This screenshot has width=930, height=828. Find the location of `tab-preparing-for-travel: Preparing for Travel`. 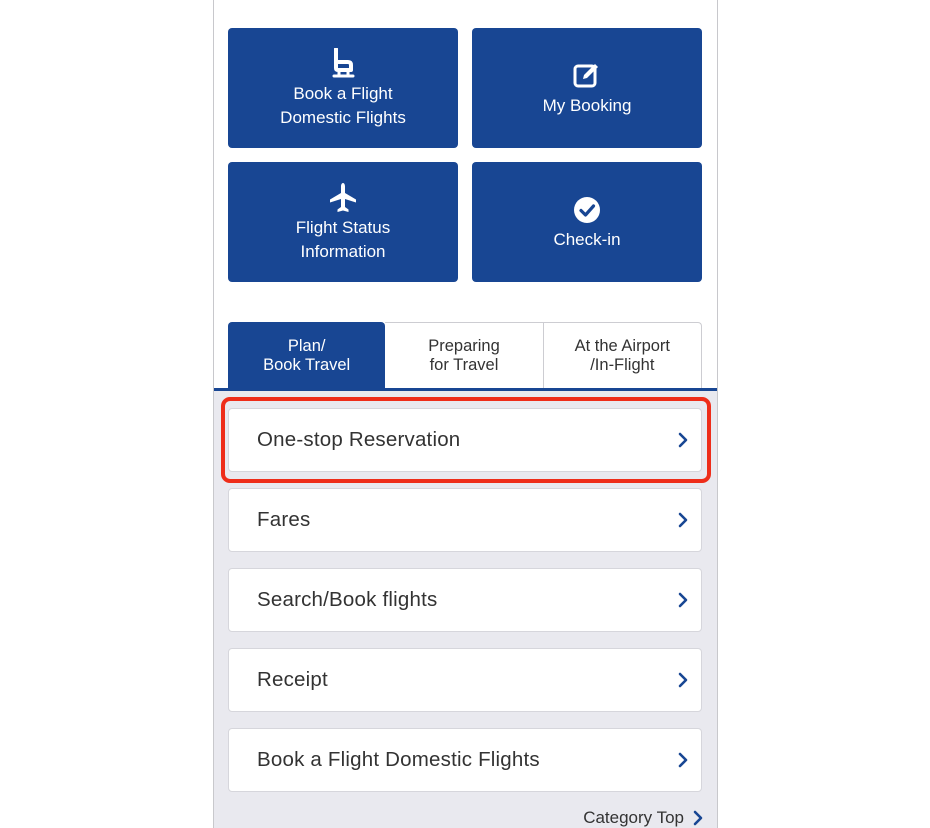

tab-preparing-for-travel: Preparing for Travel is located at coordinates (464, 355).